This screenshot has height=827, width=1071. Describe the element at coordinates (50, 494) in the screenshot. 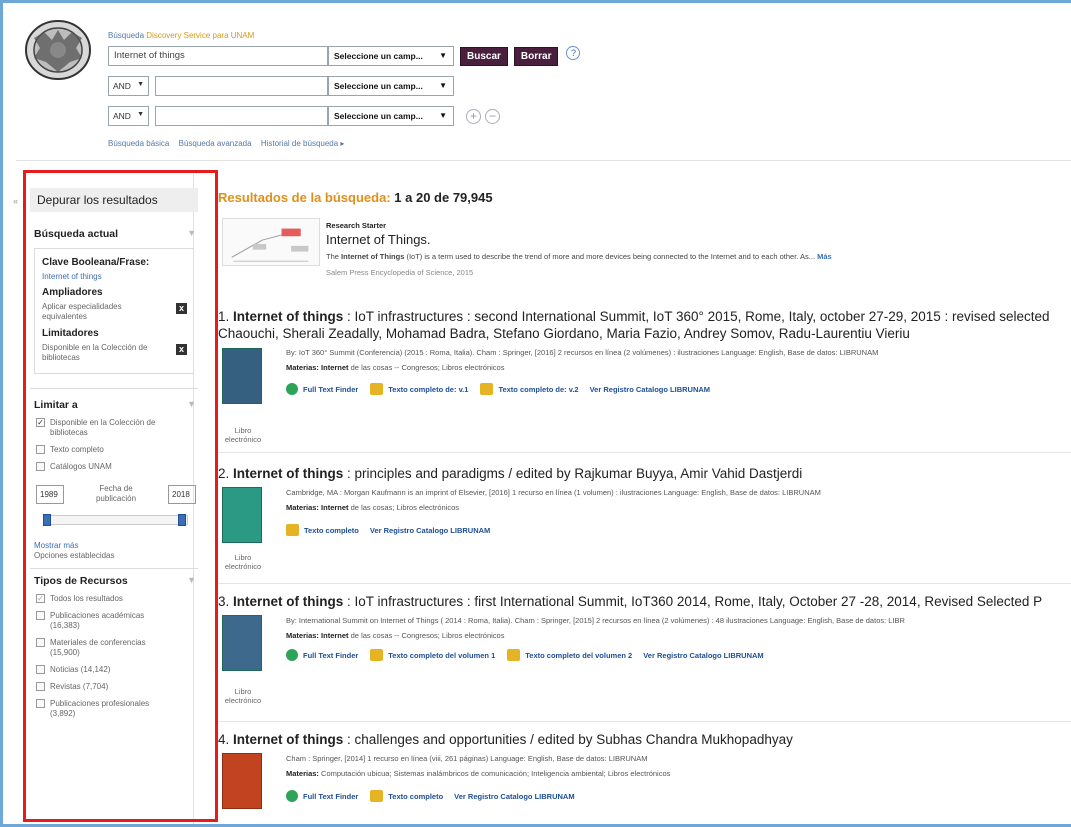

I see `date-from-input: 1989` at that location.